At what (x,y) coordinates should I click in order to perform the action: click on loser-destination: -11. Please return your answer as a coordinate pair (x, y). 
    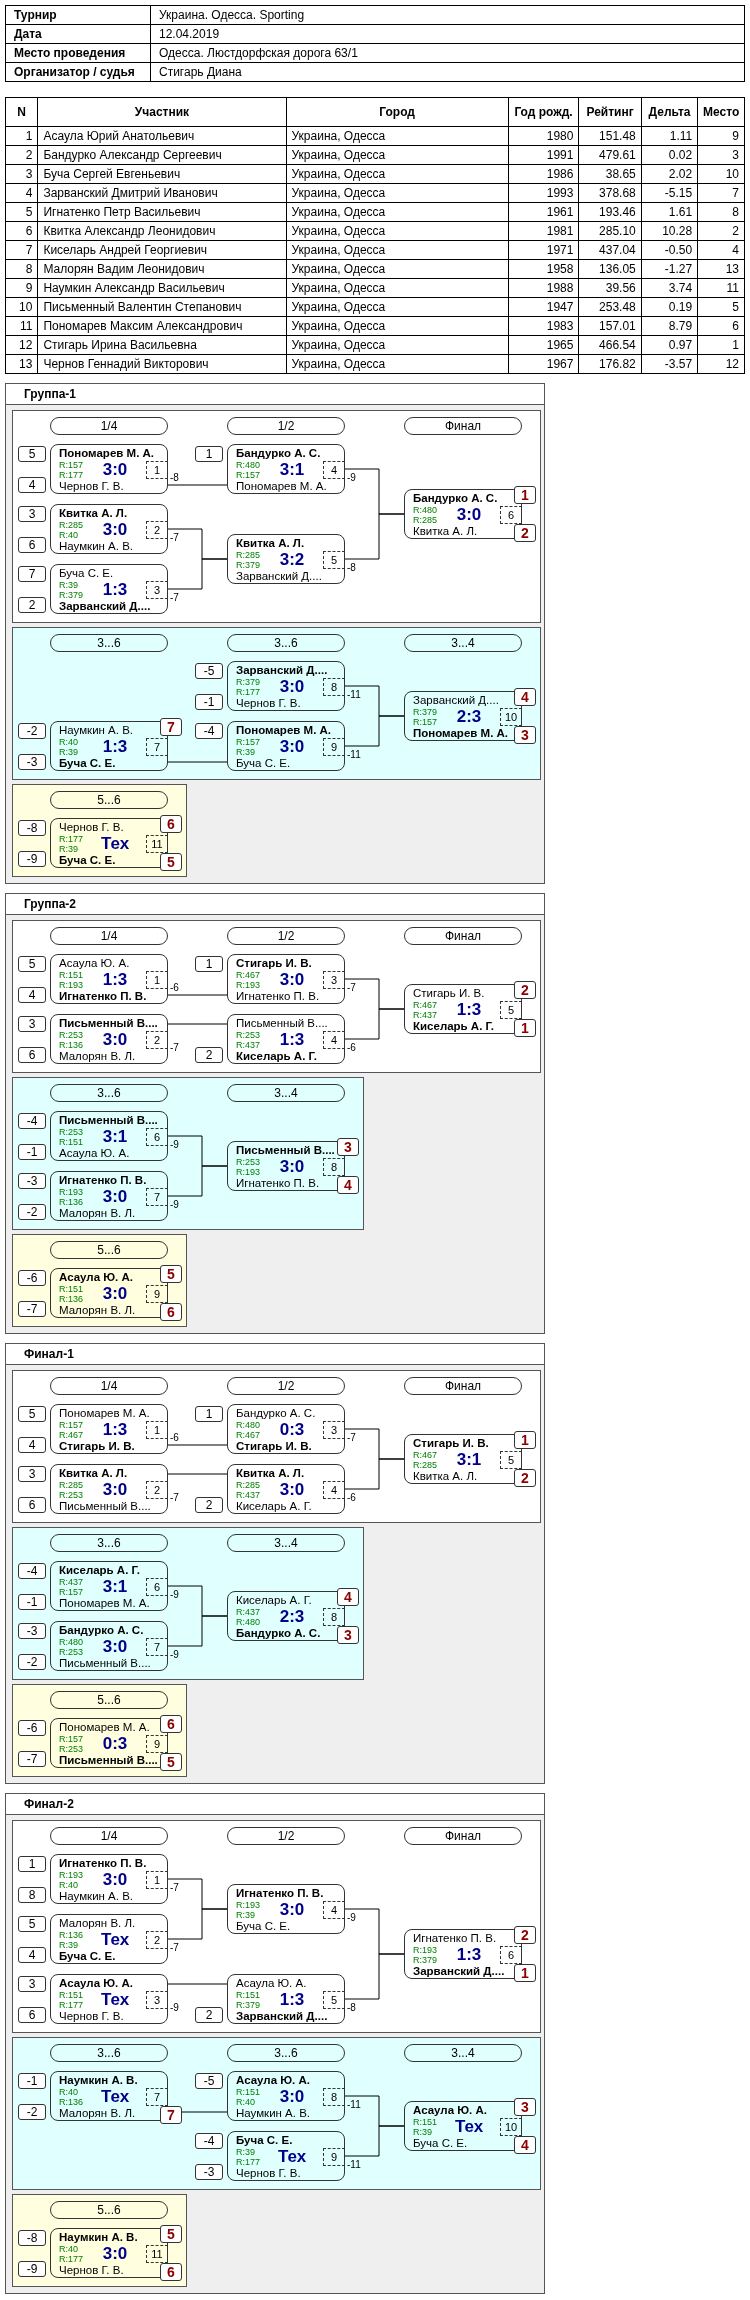
    Looking at the image, I should click on (354, 694).